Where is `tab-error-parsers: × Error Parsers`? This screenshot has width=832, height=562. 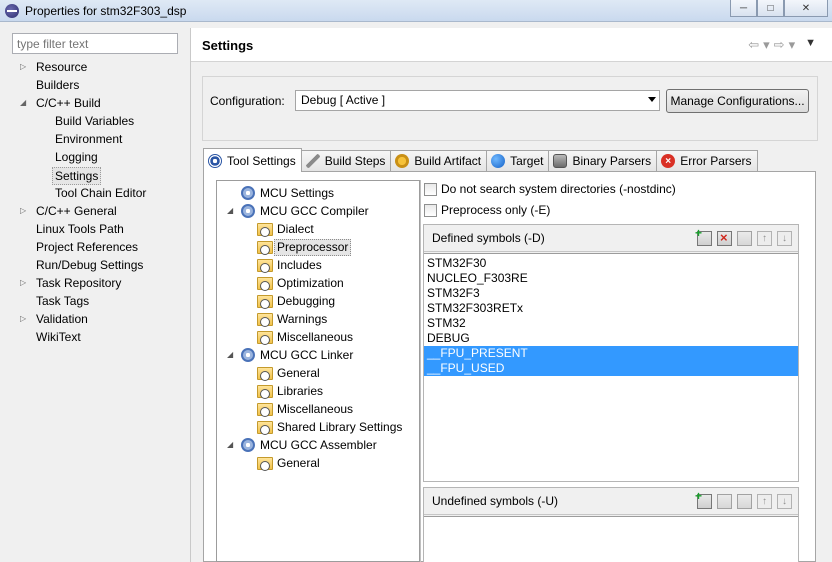 tab-error-parsers: × Error Parsers is located at coordinates (707, 160).